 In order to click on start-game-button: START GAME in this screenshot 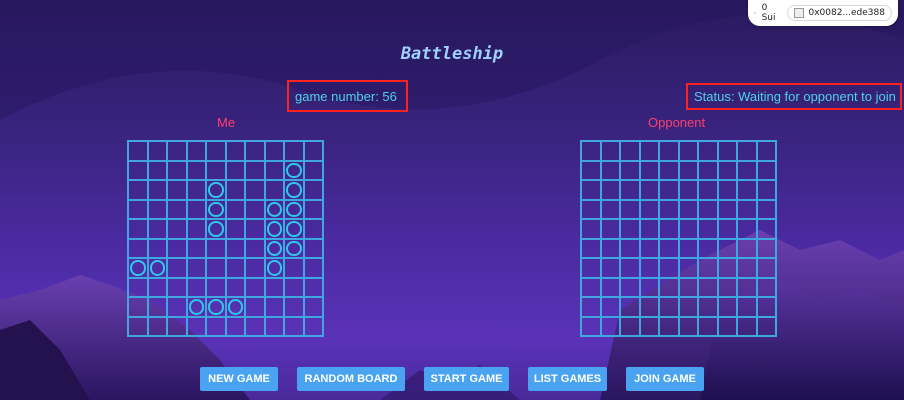, I will do `click(466, 379)`.